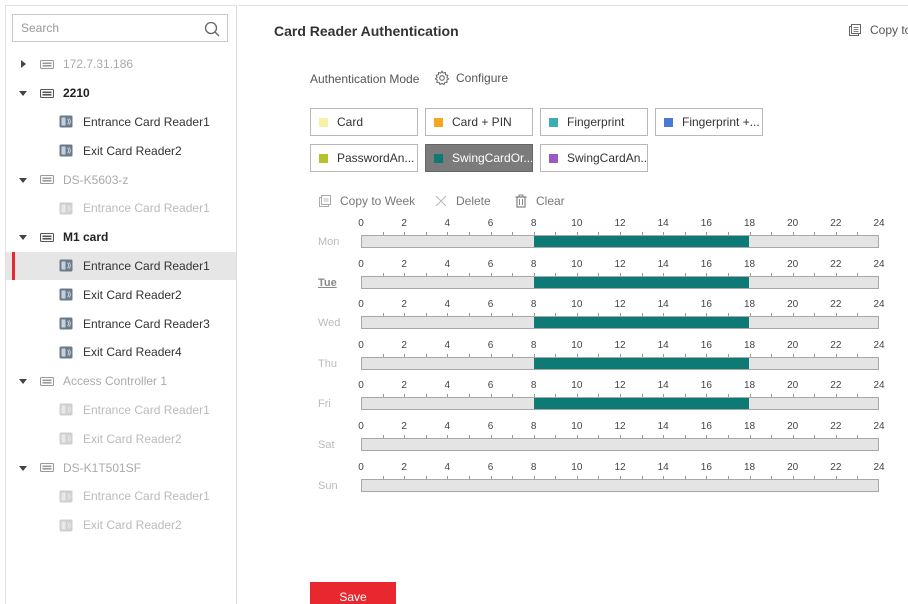 The image size is (908, 604). I want to click on delete-button: Delete, so click(462, 201).